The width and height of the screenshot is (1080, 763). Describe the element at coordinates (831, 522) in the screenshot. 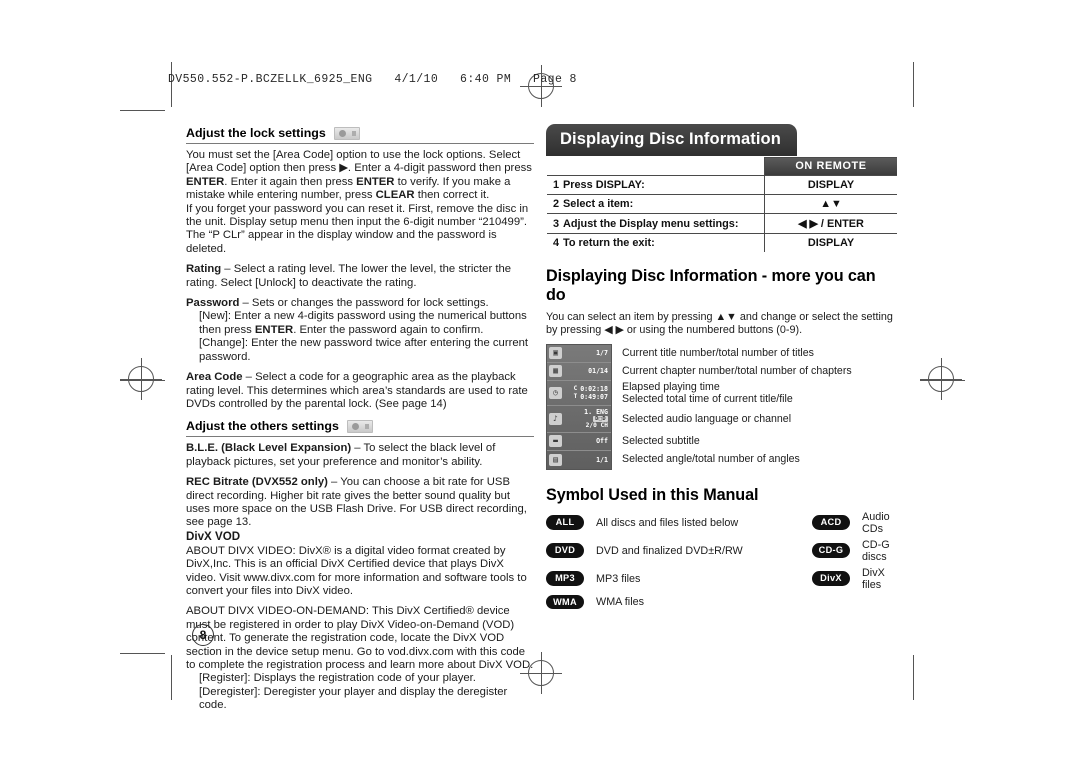

I see `symbol-pill-acd: ACD` at that location.